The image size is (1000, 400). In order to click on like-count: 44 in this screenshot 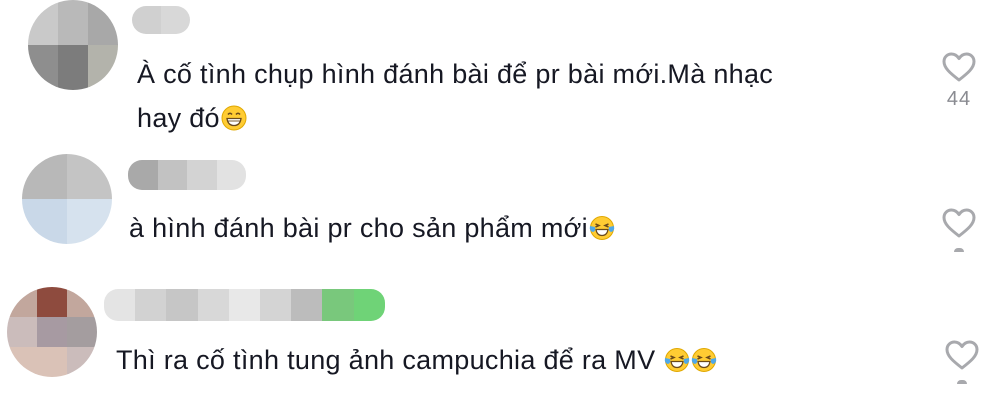, I will do `click(959, 99)`.